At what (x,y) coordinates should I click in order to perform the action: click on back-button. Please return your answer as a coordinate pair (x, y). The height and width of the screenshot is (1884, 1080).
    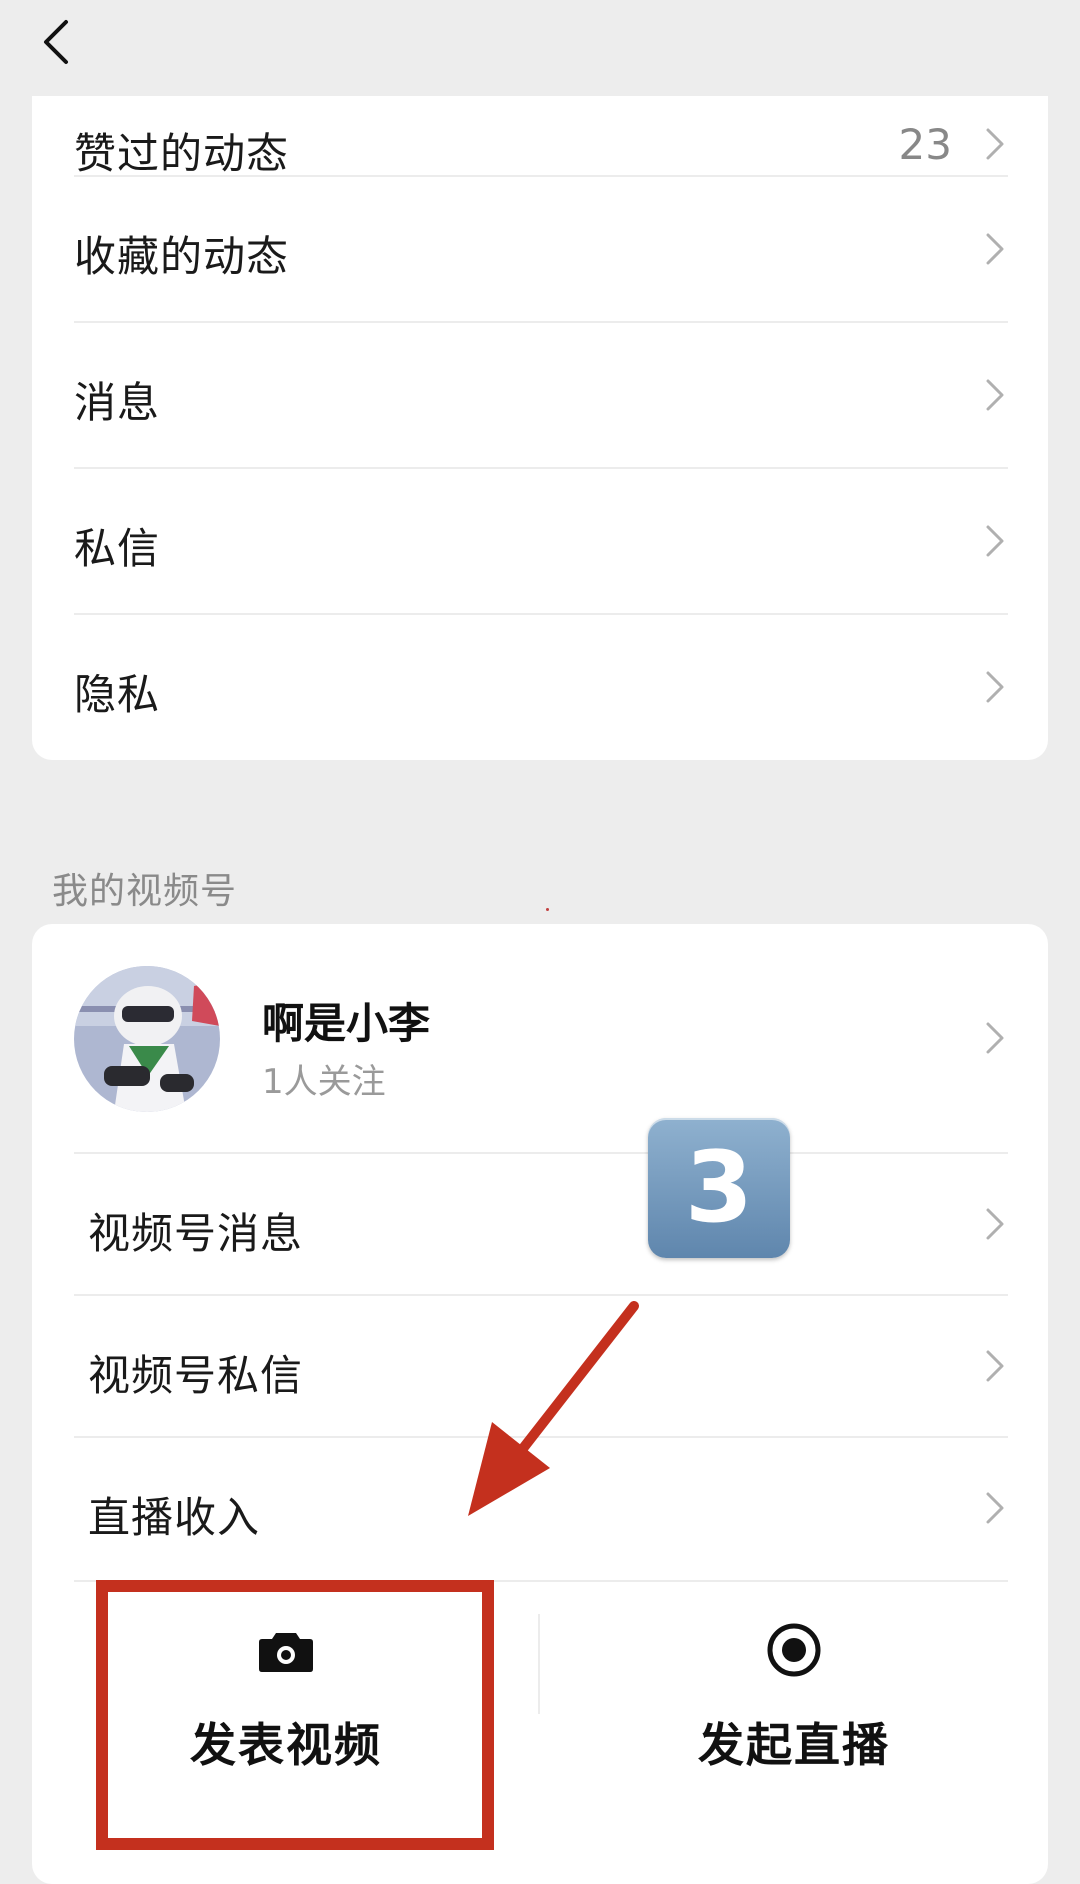
    Looking at the image, I should click on (58, 42).